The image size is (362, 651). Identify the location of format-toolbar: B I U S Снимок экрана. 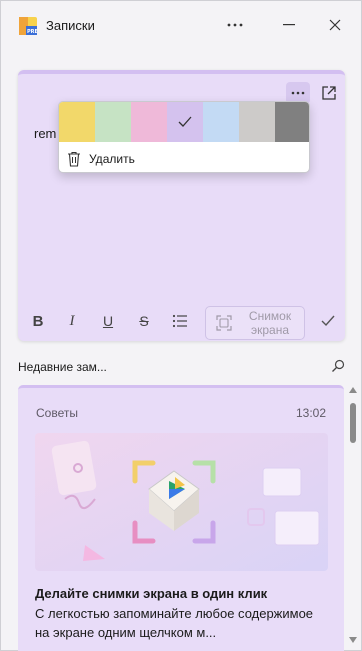
(181, 321).